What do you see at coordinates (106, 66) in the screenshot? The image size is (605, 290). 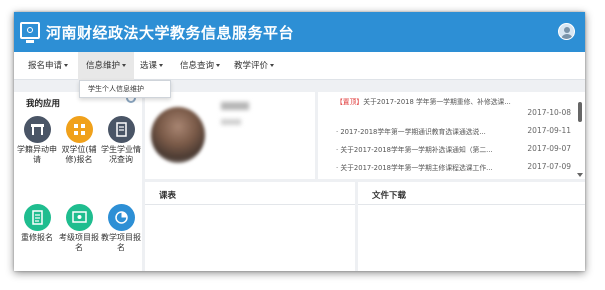 I see `nav-item-info-maintenance: 信息维护` at bounding box center [106, 66].